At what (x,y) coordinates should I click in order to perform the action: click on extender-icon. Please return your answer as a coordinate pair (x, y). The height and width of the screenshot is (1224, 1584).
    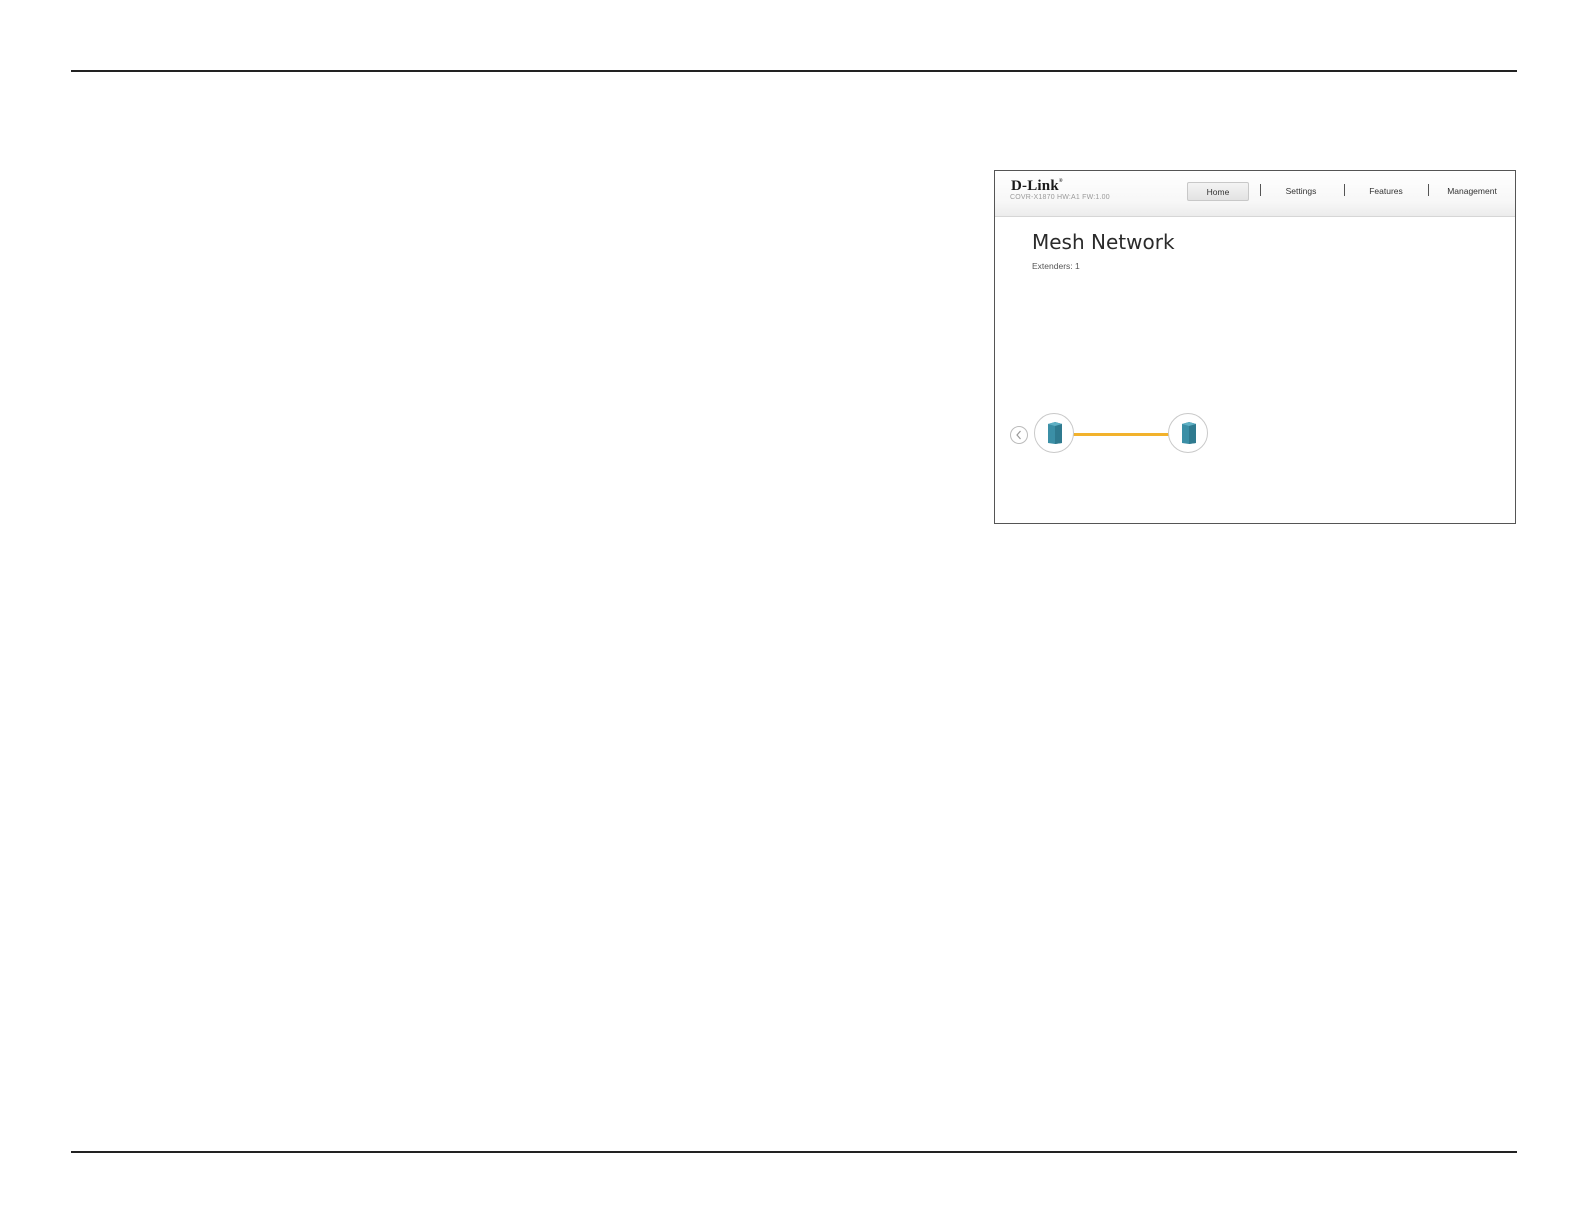
    Looking at the image, I should click on (1189, 433).